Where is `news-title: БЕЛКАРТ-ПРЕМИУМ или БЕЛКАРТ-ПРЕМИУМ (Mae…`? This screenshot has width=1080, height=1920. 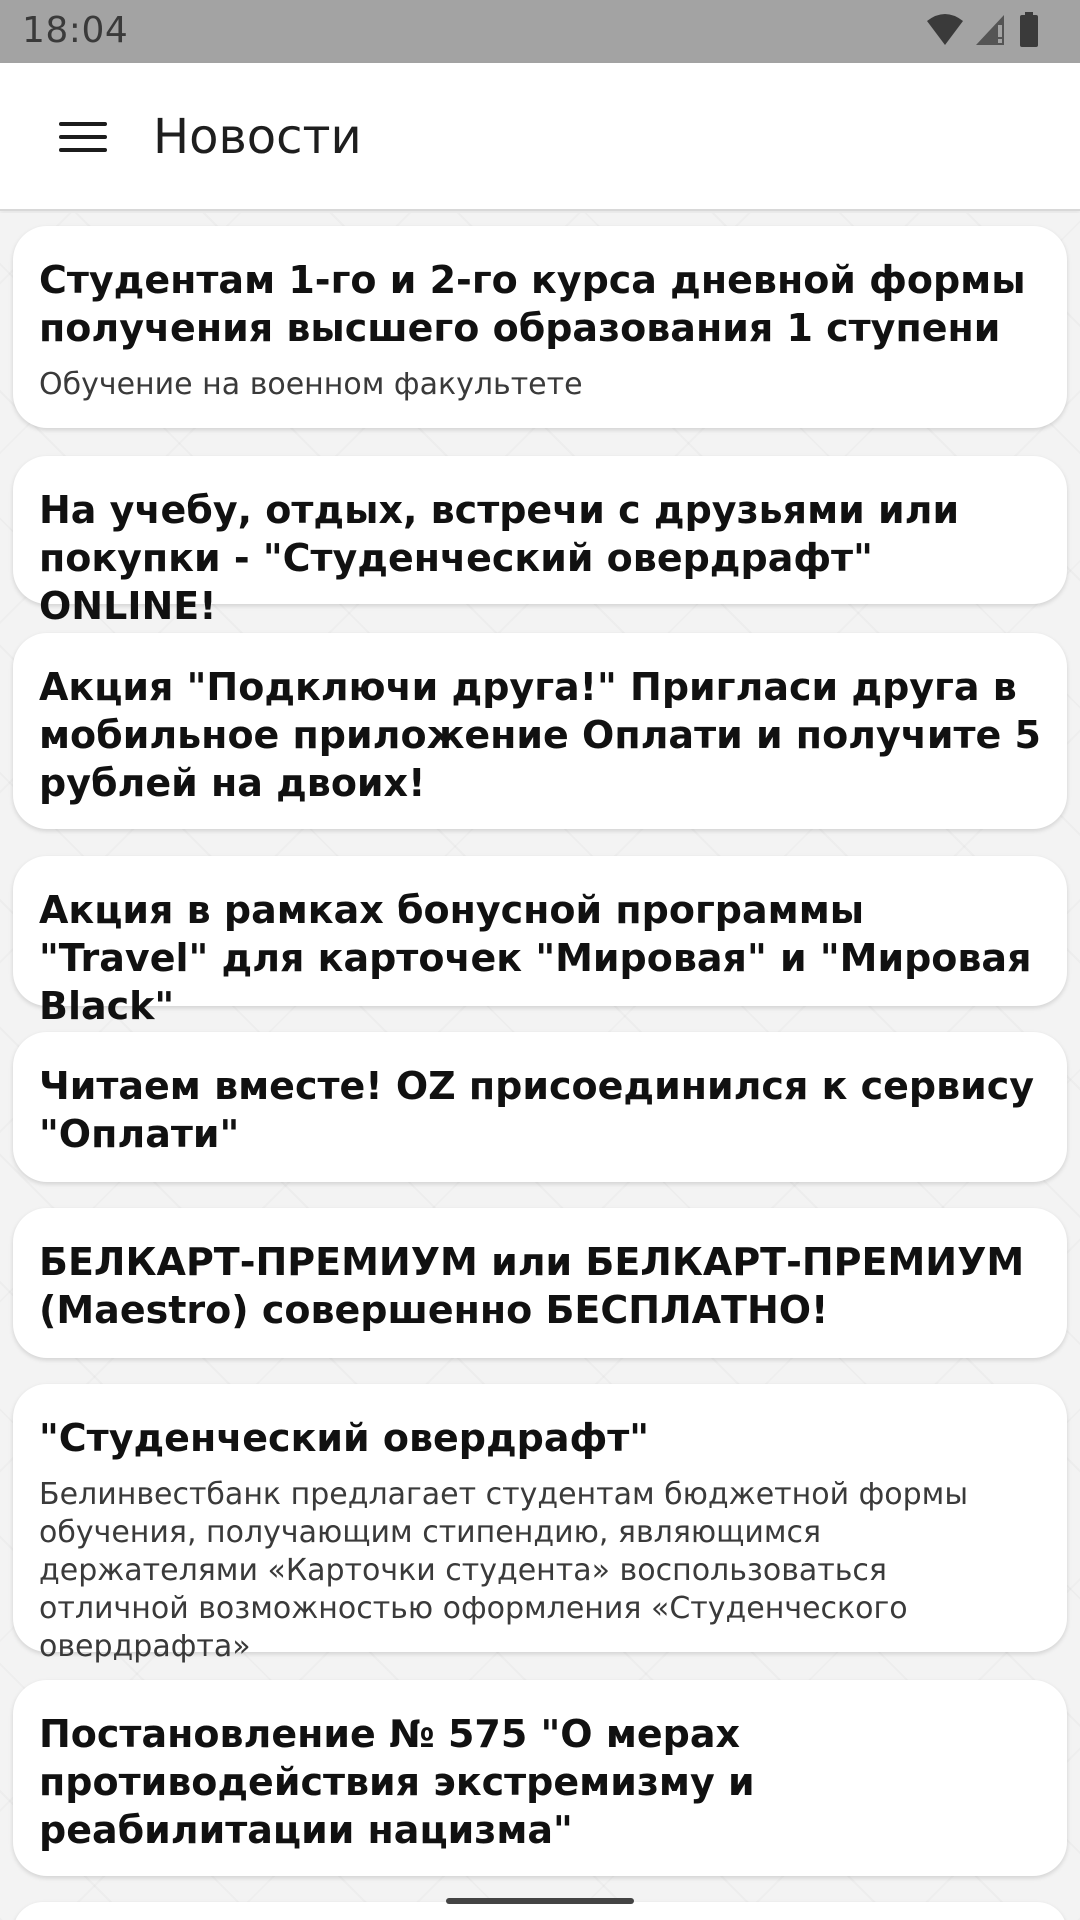 news-title: БЕЛКАРТ-ПРЕМИУМ или БЕЛКАРТ-ПРЕМИУМ (Mae… is located at coordinates (532, 1286).